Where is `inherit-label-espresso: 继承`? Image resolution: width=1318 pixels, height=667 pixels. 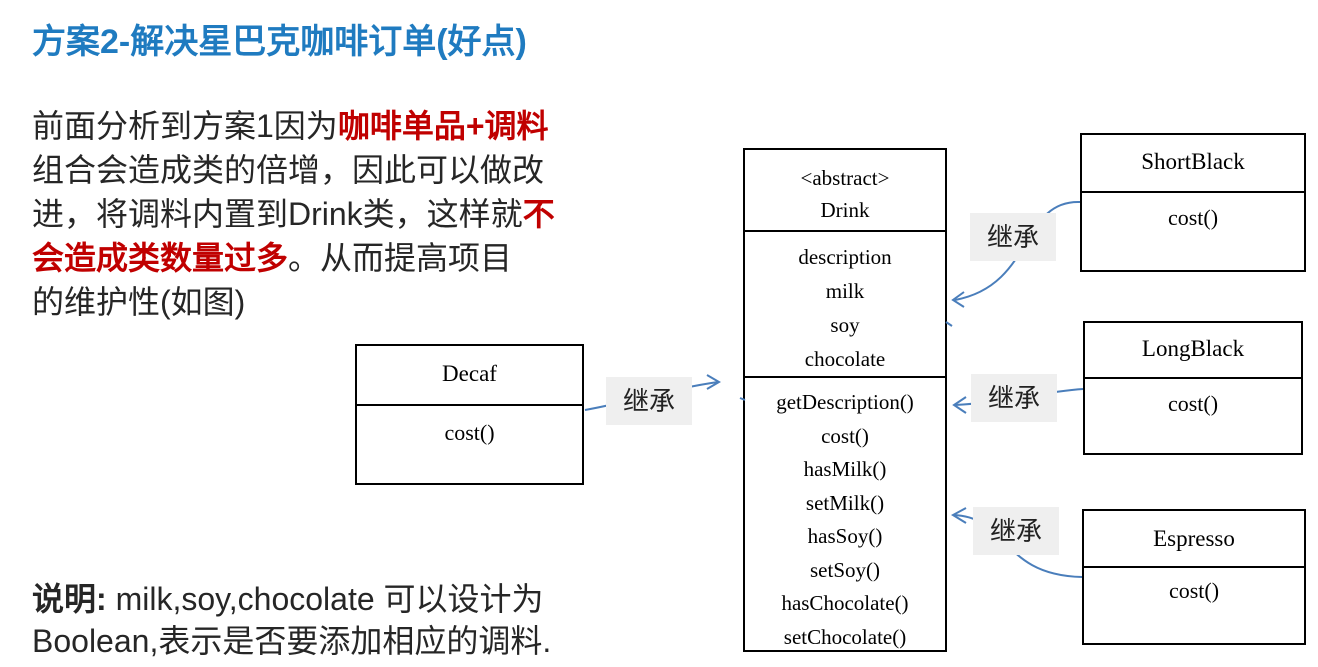 inherit-label-espresso: 继承 is located at coordinates (1016, 531).